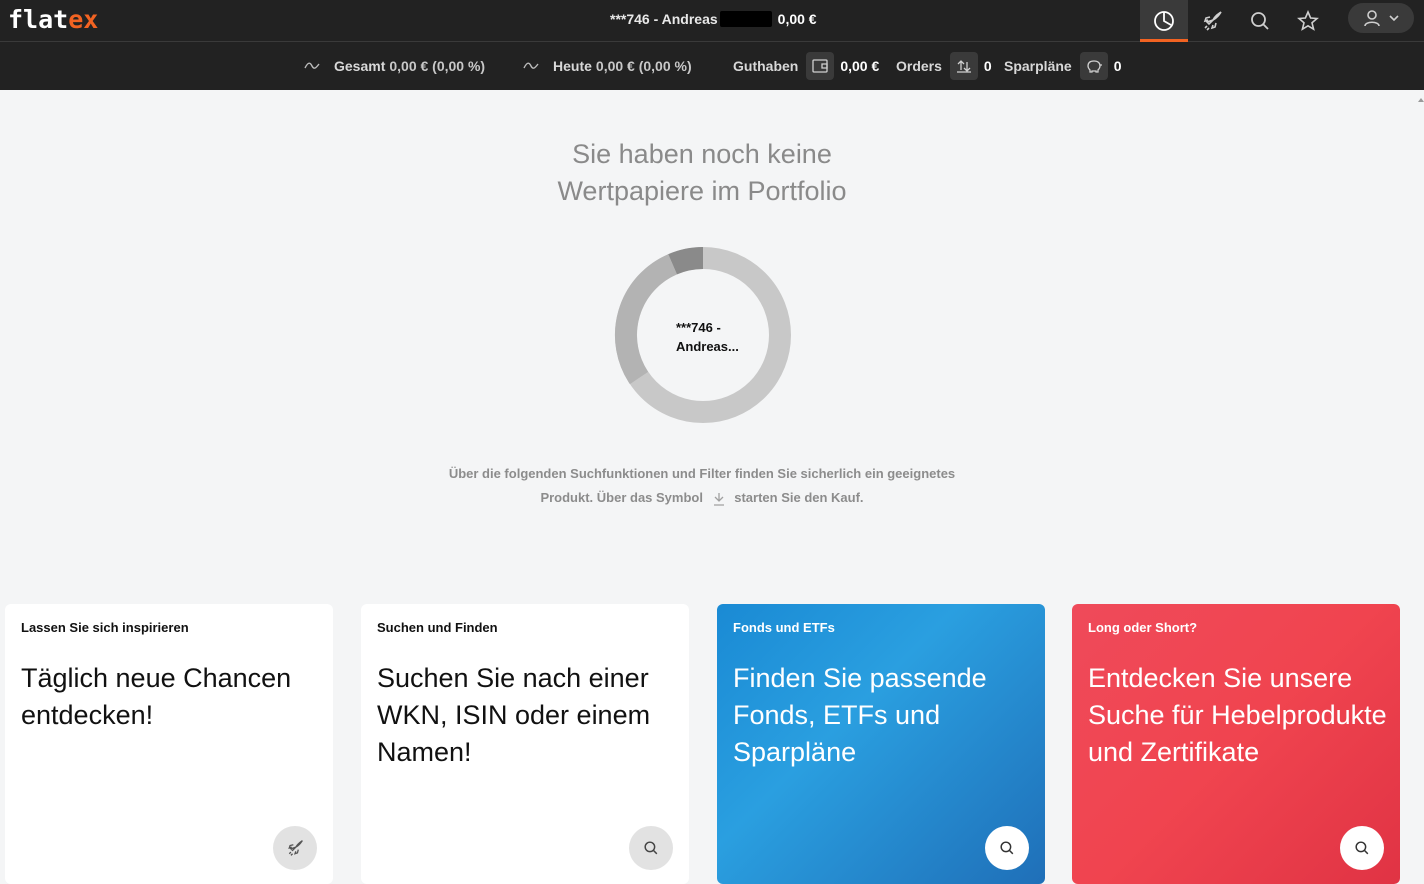 The image size is (1424, 884). I want to click on headline-line-1: Sie haben noch keine, so click(702, 154).